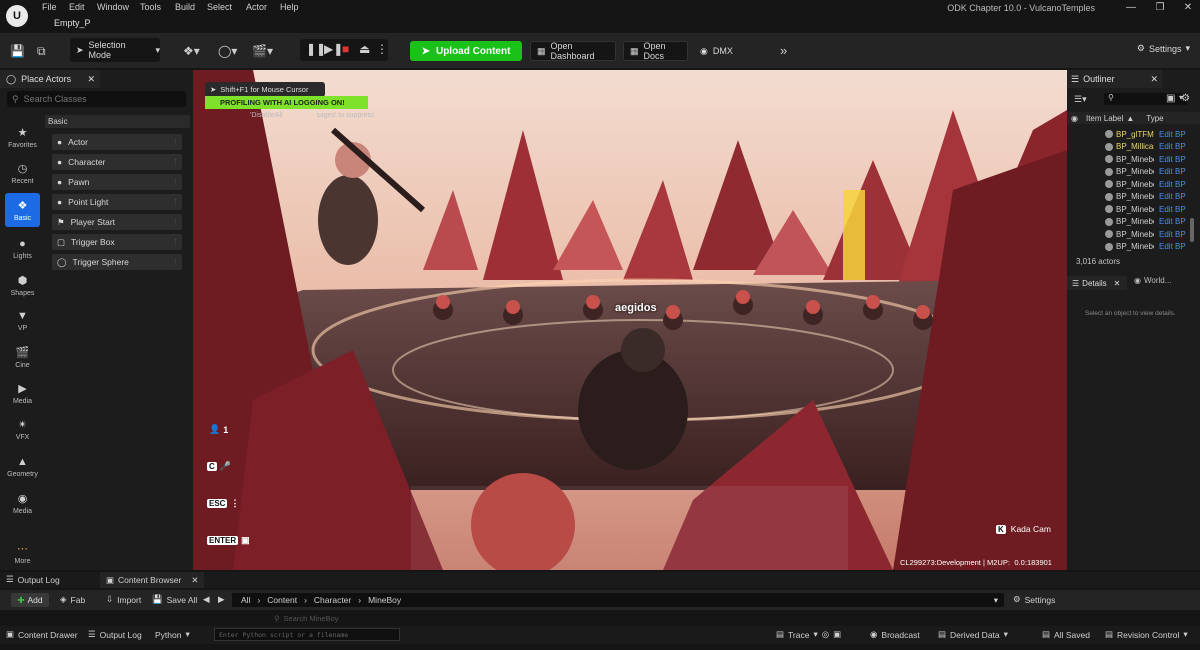  What do you see at coordinates (1080, 99) in the screenshot?
I see `filter-icon: ☰▾` at bounding box center [1080, 99].